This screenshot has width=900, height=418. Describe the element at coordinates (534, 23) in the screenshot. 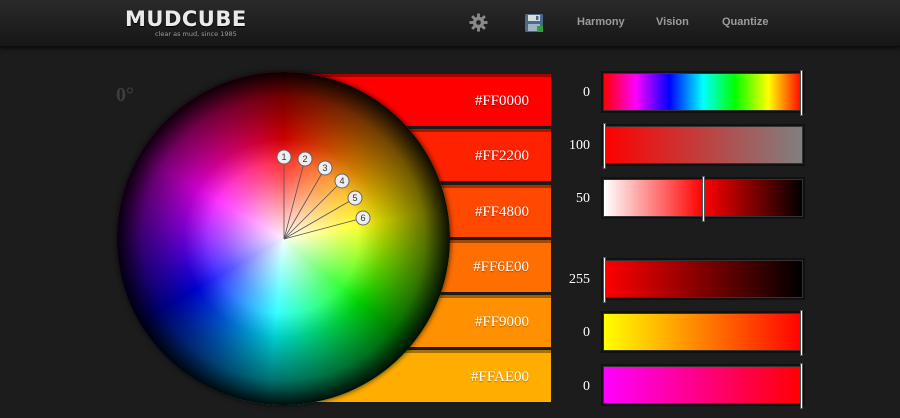

I see `save-icon` at that location.